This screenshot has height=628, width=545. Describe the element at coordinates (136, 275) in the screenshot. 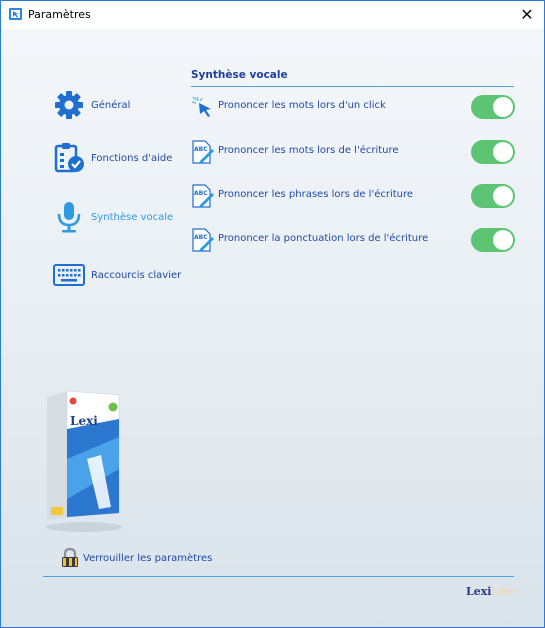

I see `sidebar-item-label: Raccourcis clavier` at that location.